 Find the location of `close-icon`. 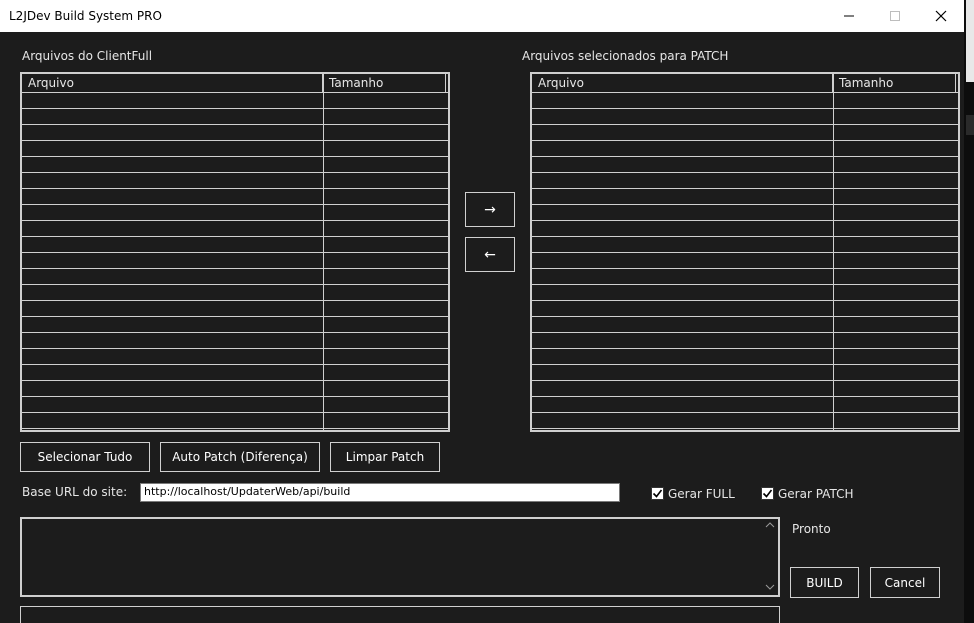

close-icon is located at coordinates (941, 16).